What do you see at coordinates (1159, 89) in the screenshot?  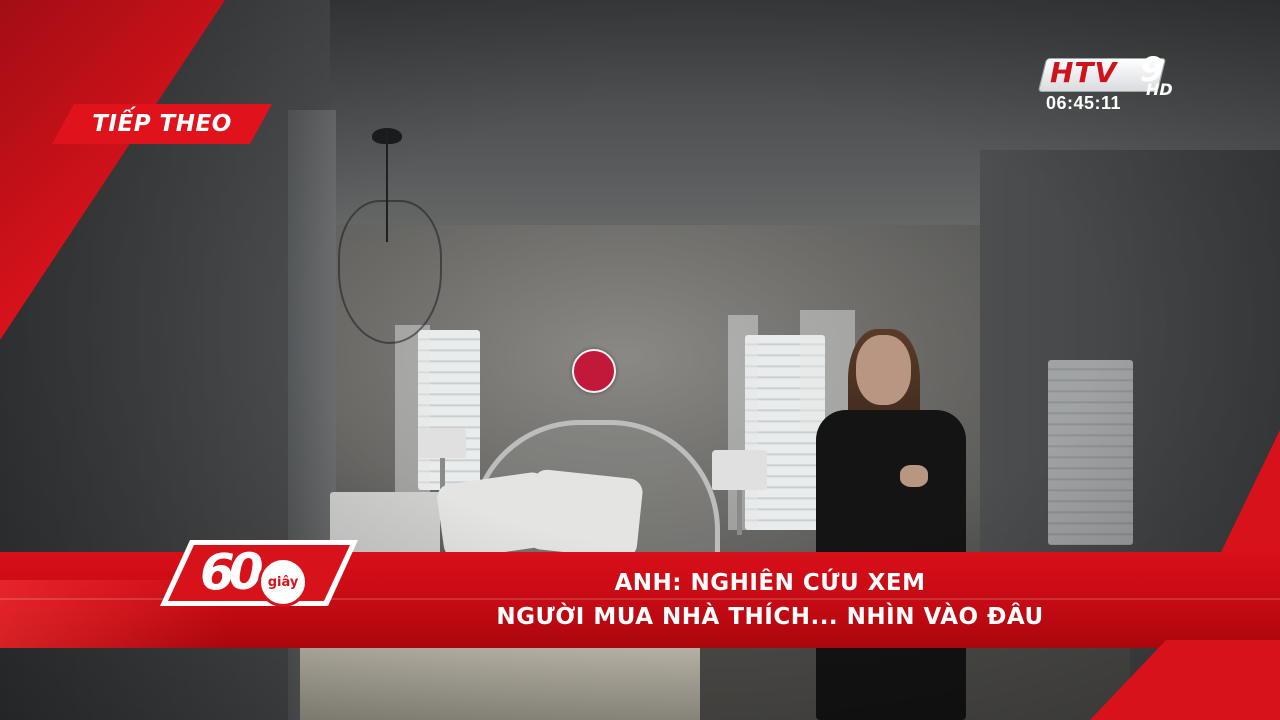 I see `channel-quality: HD` at bounding box center [1159, 89].